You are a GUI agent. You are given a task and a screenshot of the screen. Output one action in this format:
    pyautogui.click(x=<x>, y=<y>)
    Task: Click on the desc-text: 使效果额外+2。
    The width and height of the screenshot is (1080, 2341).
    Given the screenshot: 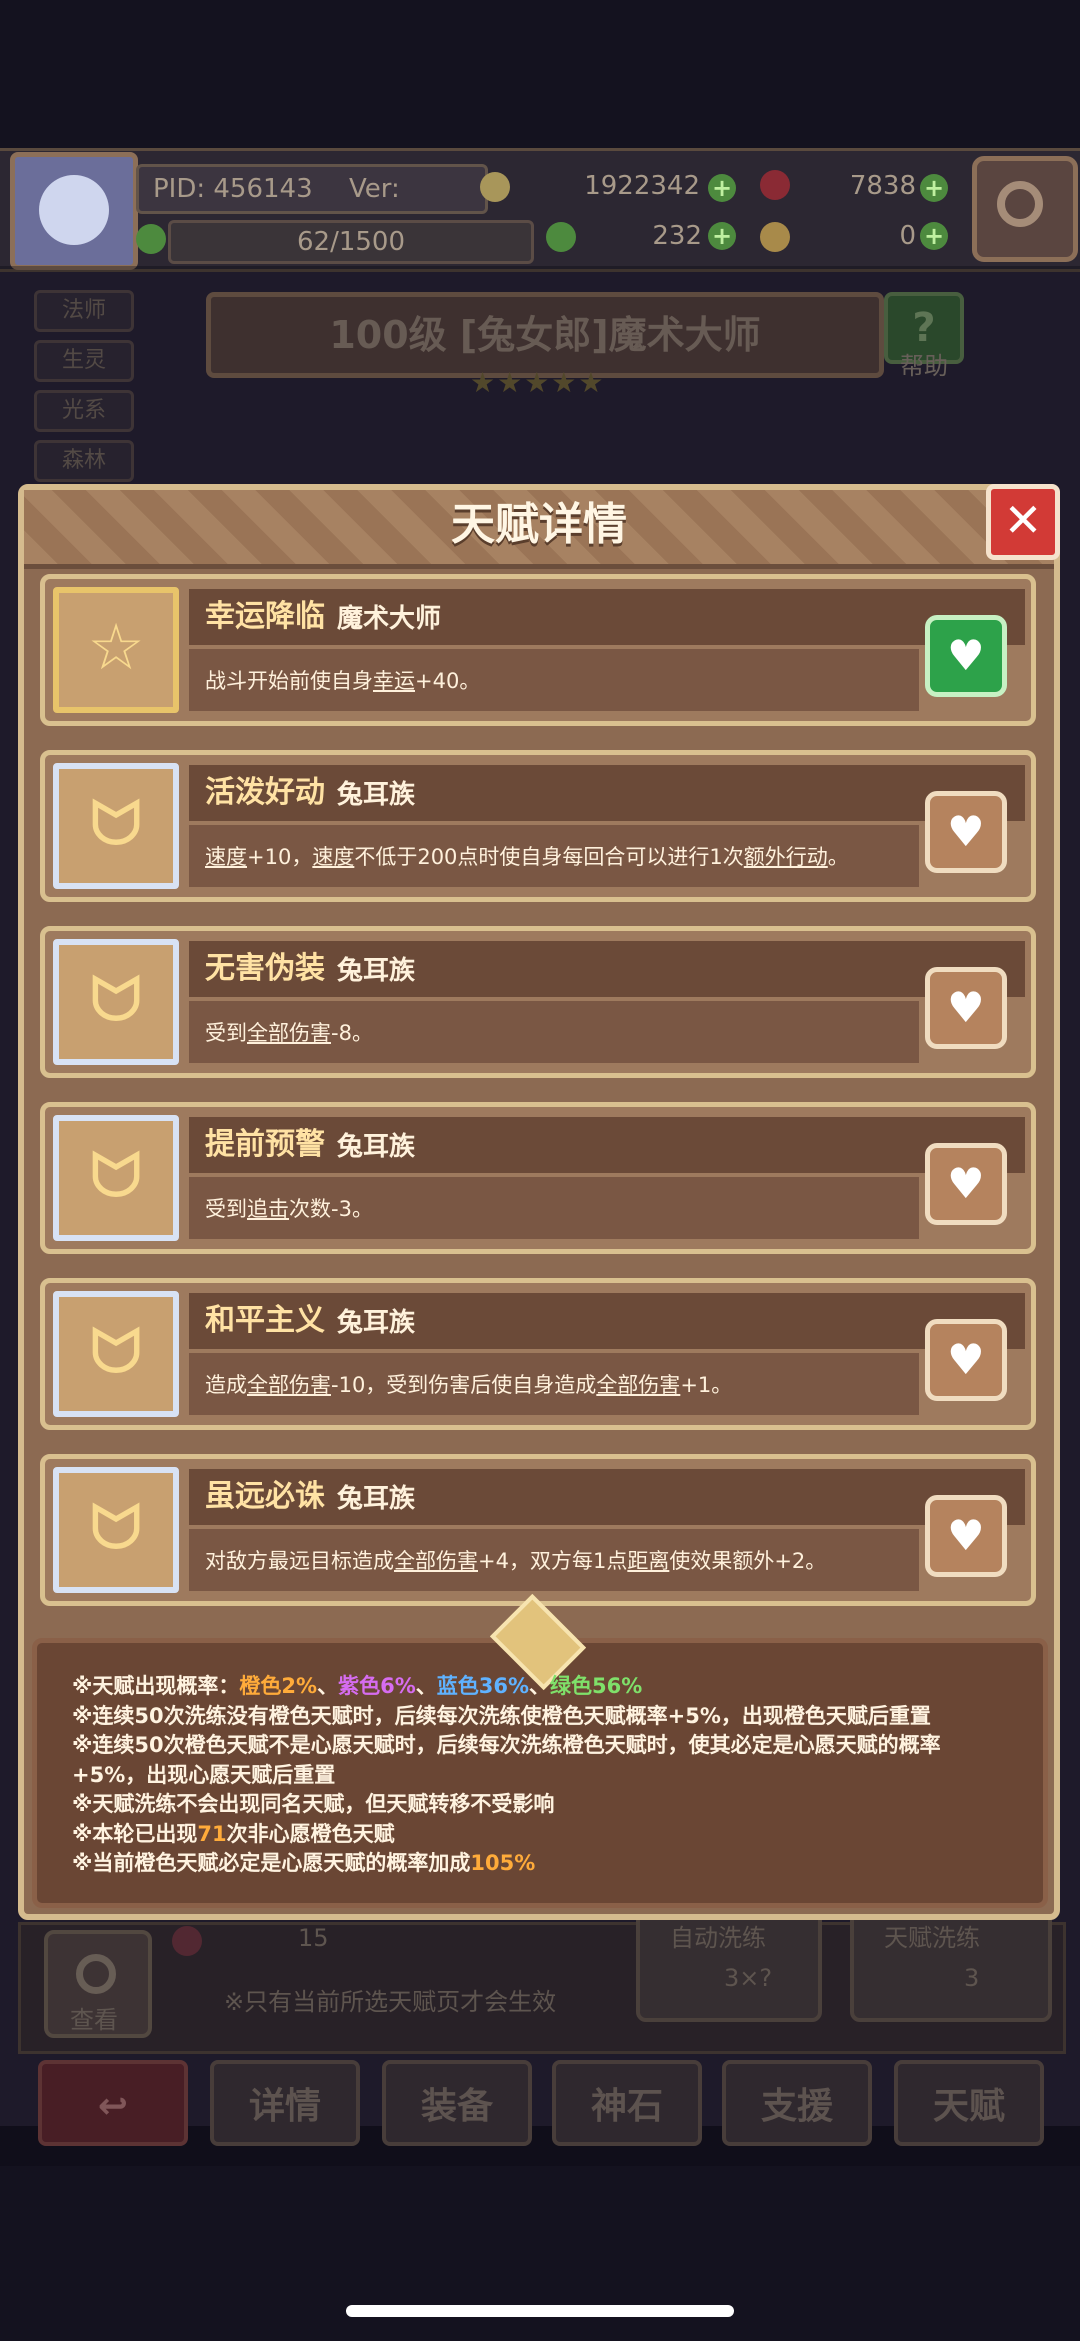 What is the action you would take?
    pyautogui.click(x=748, y=1561)
    